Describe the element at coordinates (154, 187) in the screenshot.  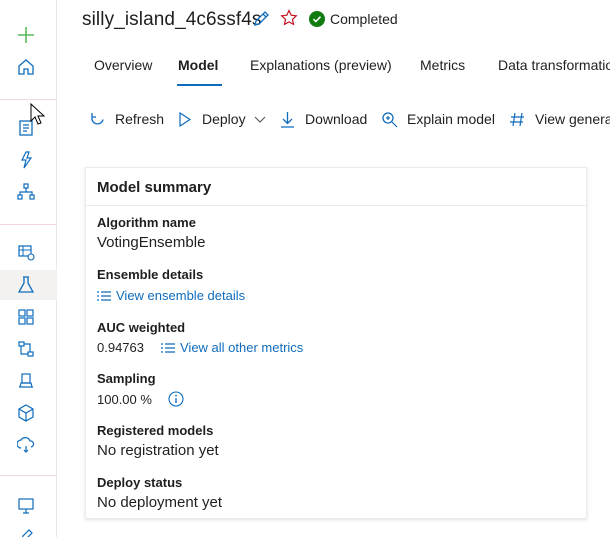
I see `card-title: Model summary` at that location.